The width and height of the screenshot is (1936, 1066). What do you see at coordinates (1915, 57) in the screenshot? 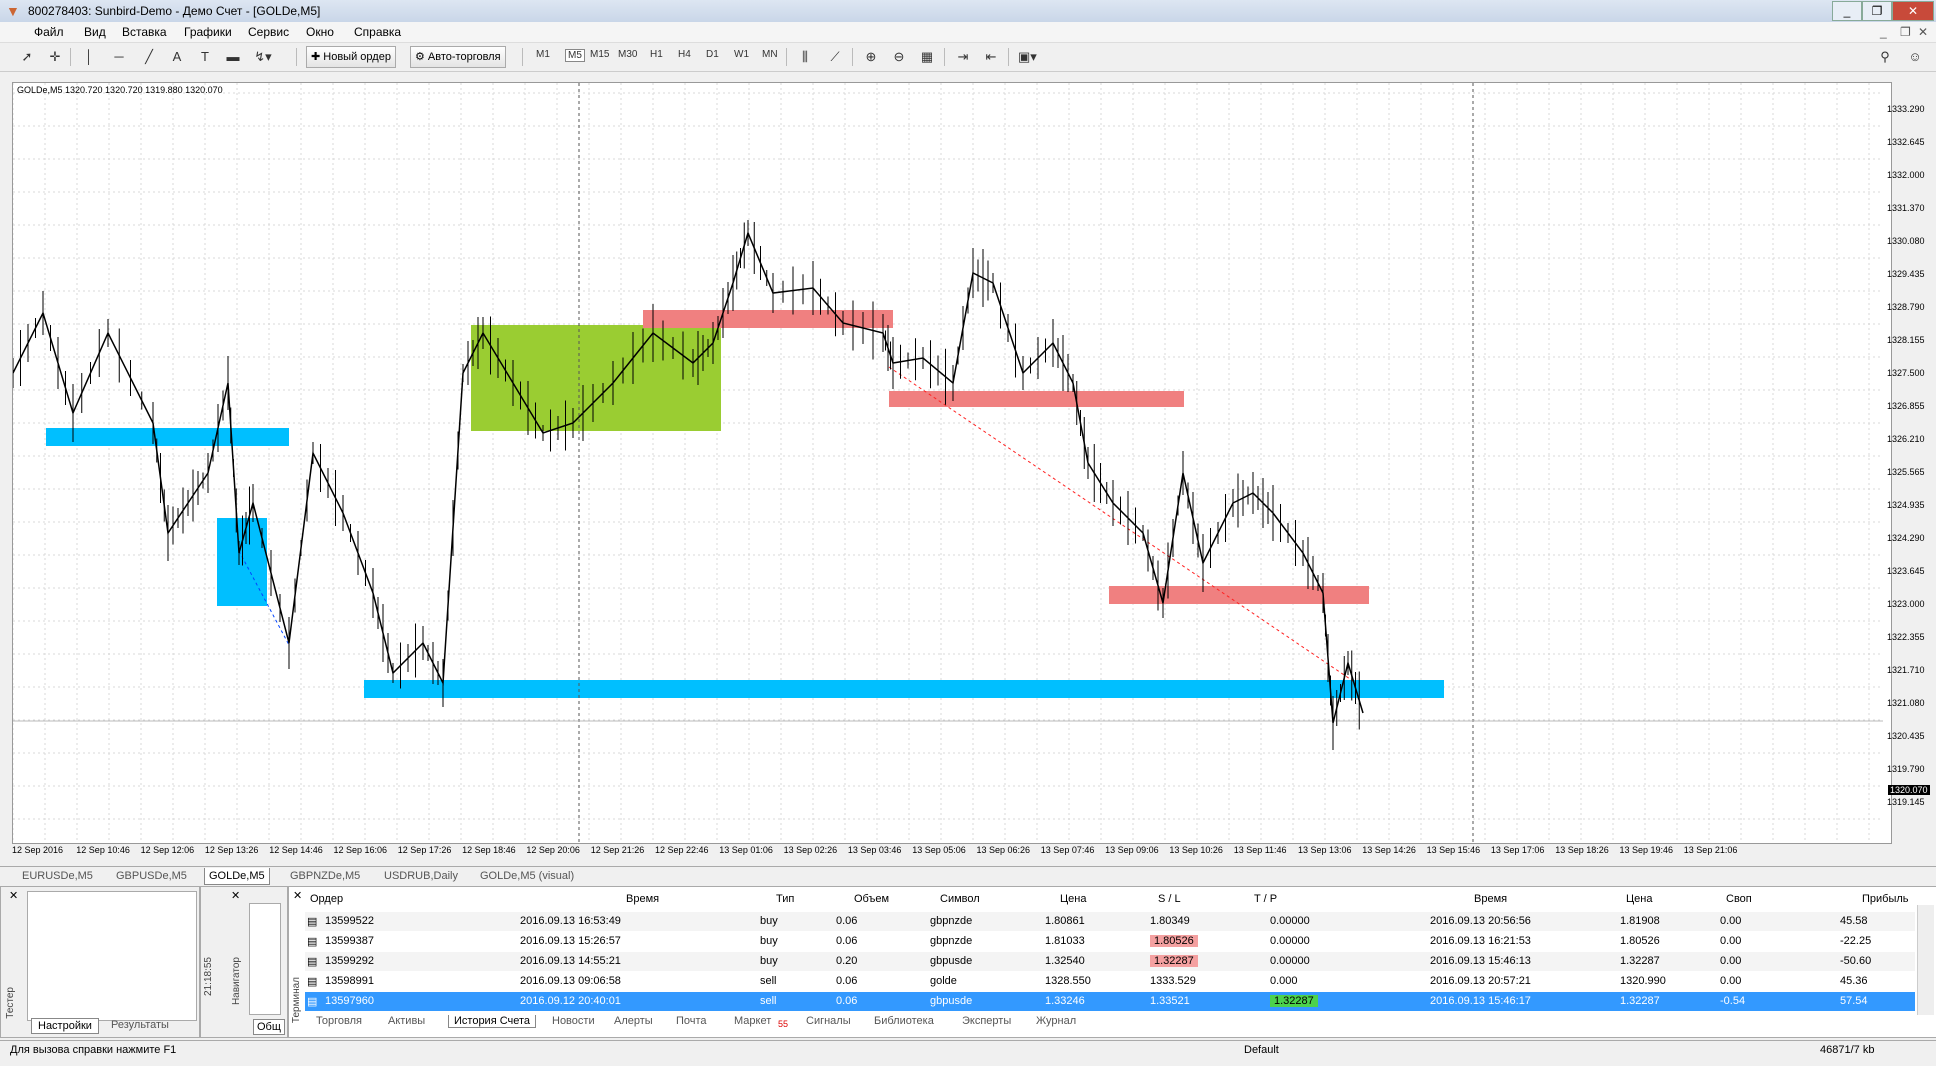
I see `community-icon: ☺` at bounding box center [1915, 57].